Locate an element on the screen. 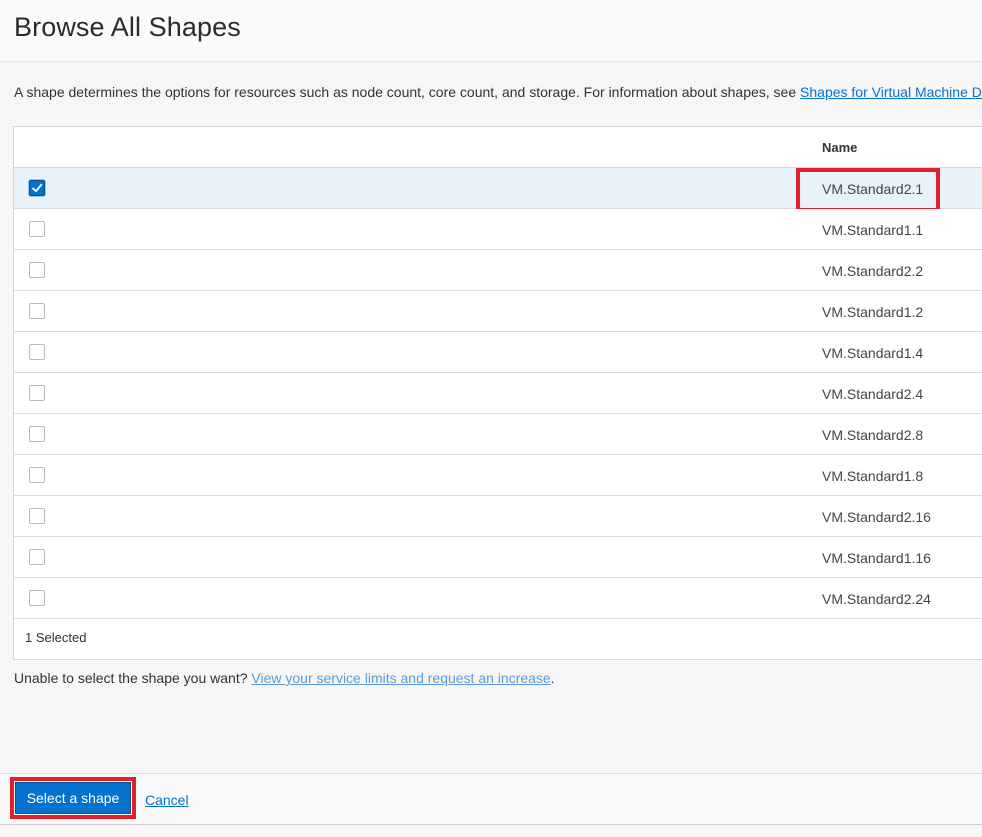 This screenshot has height=837, width=982. table-row: VM.Standard1.16 is located at coordinates (498, 557).